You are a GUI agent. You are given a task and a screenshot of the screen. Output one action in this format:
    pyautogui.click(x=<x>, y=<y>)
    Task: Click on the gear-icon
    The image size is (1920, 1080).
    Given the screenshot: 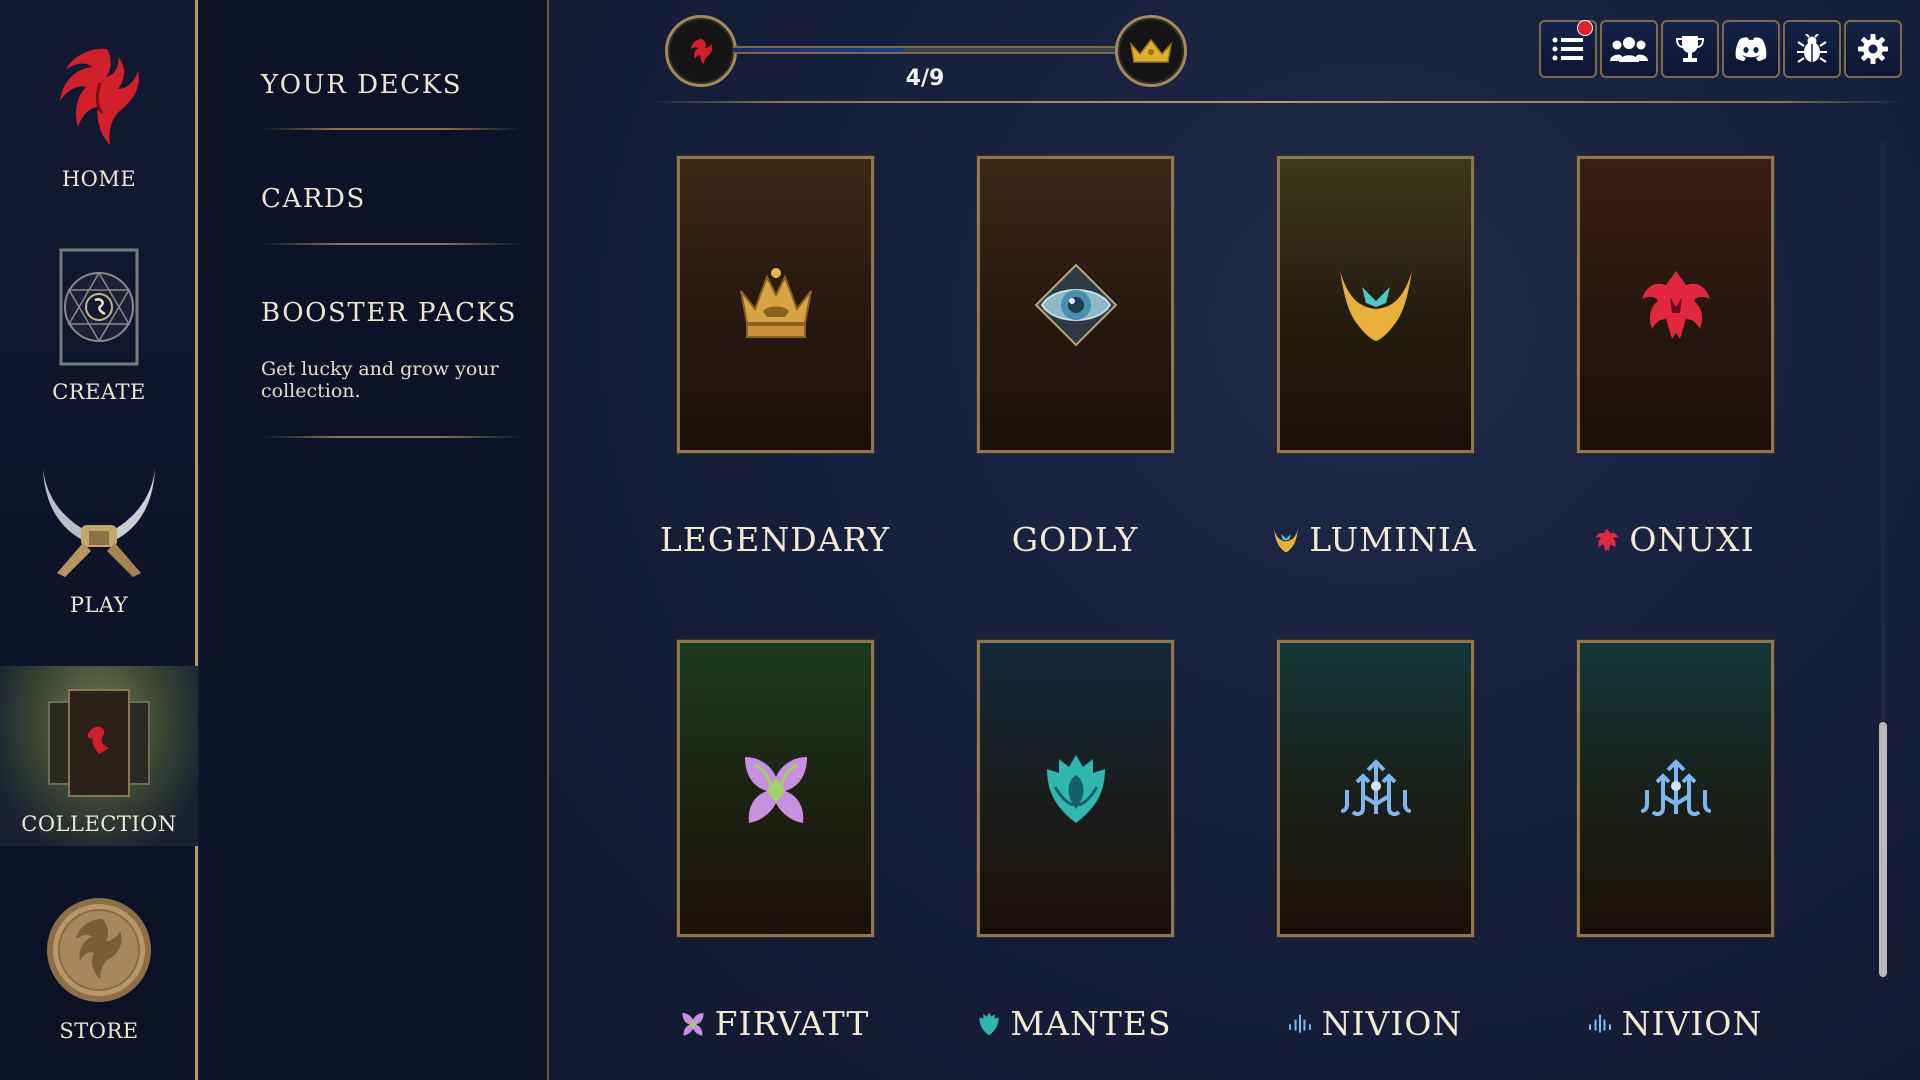 What is the action you would take?
    pyautogui.click(x=1873, y=49)
    